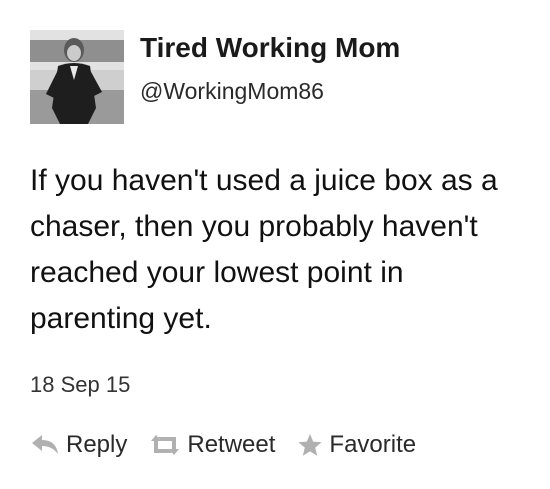 This screenshot has width=550, height=489. Describe the element at coordinates (373, 444) in the screenshot. I see `favorite-label: Favorite` at that location.